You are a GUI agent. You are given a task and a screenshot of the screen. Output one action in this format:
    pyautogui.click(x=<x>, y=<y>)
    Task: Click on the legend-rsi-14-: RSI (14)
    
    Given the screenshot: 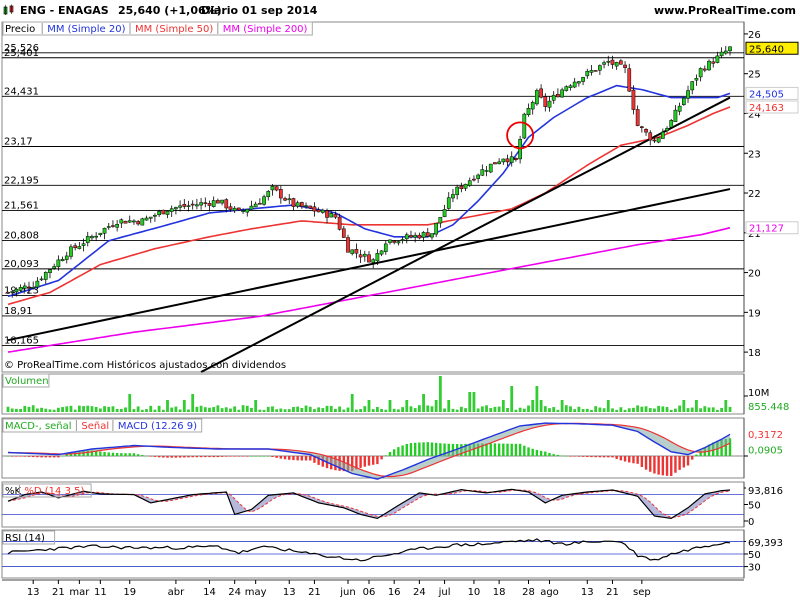 What is the action you would take?
    pyautogui.click(x=25, y=538)
    